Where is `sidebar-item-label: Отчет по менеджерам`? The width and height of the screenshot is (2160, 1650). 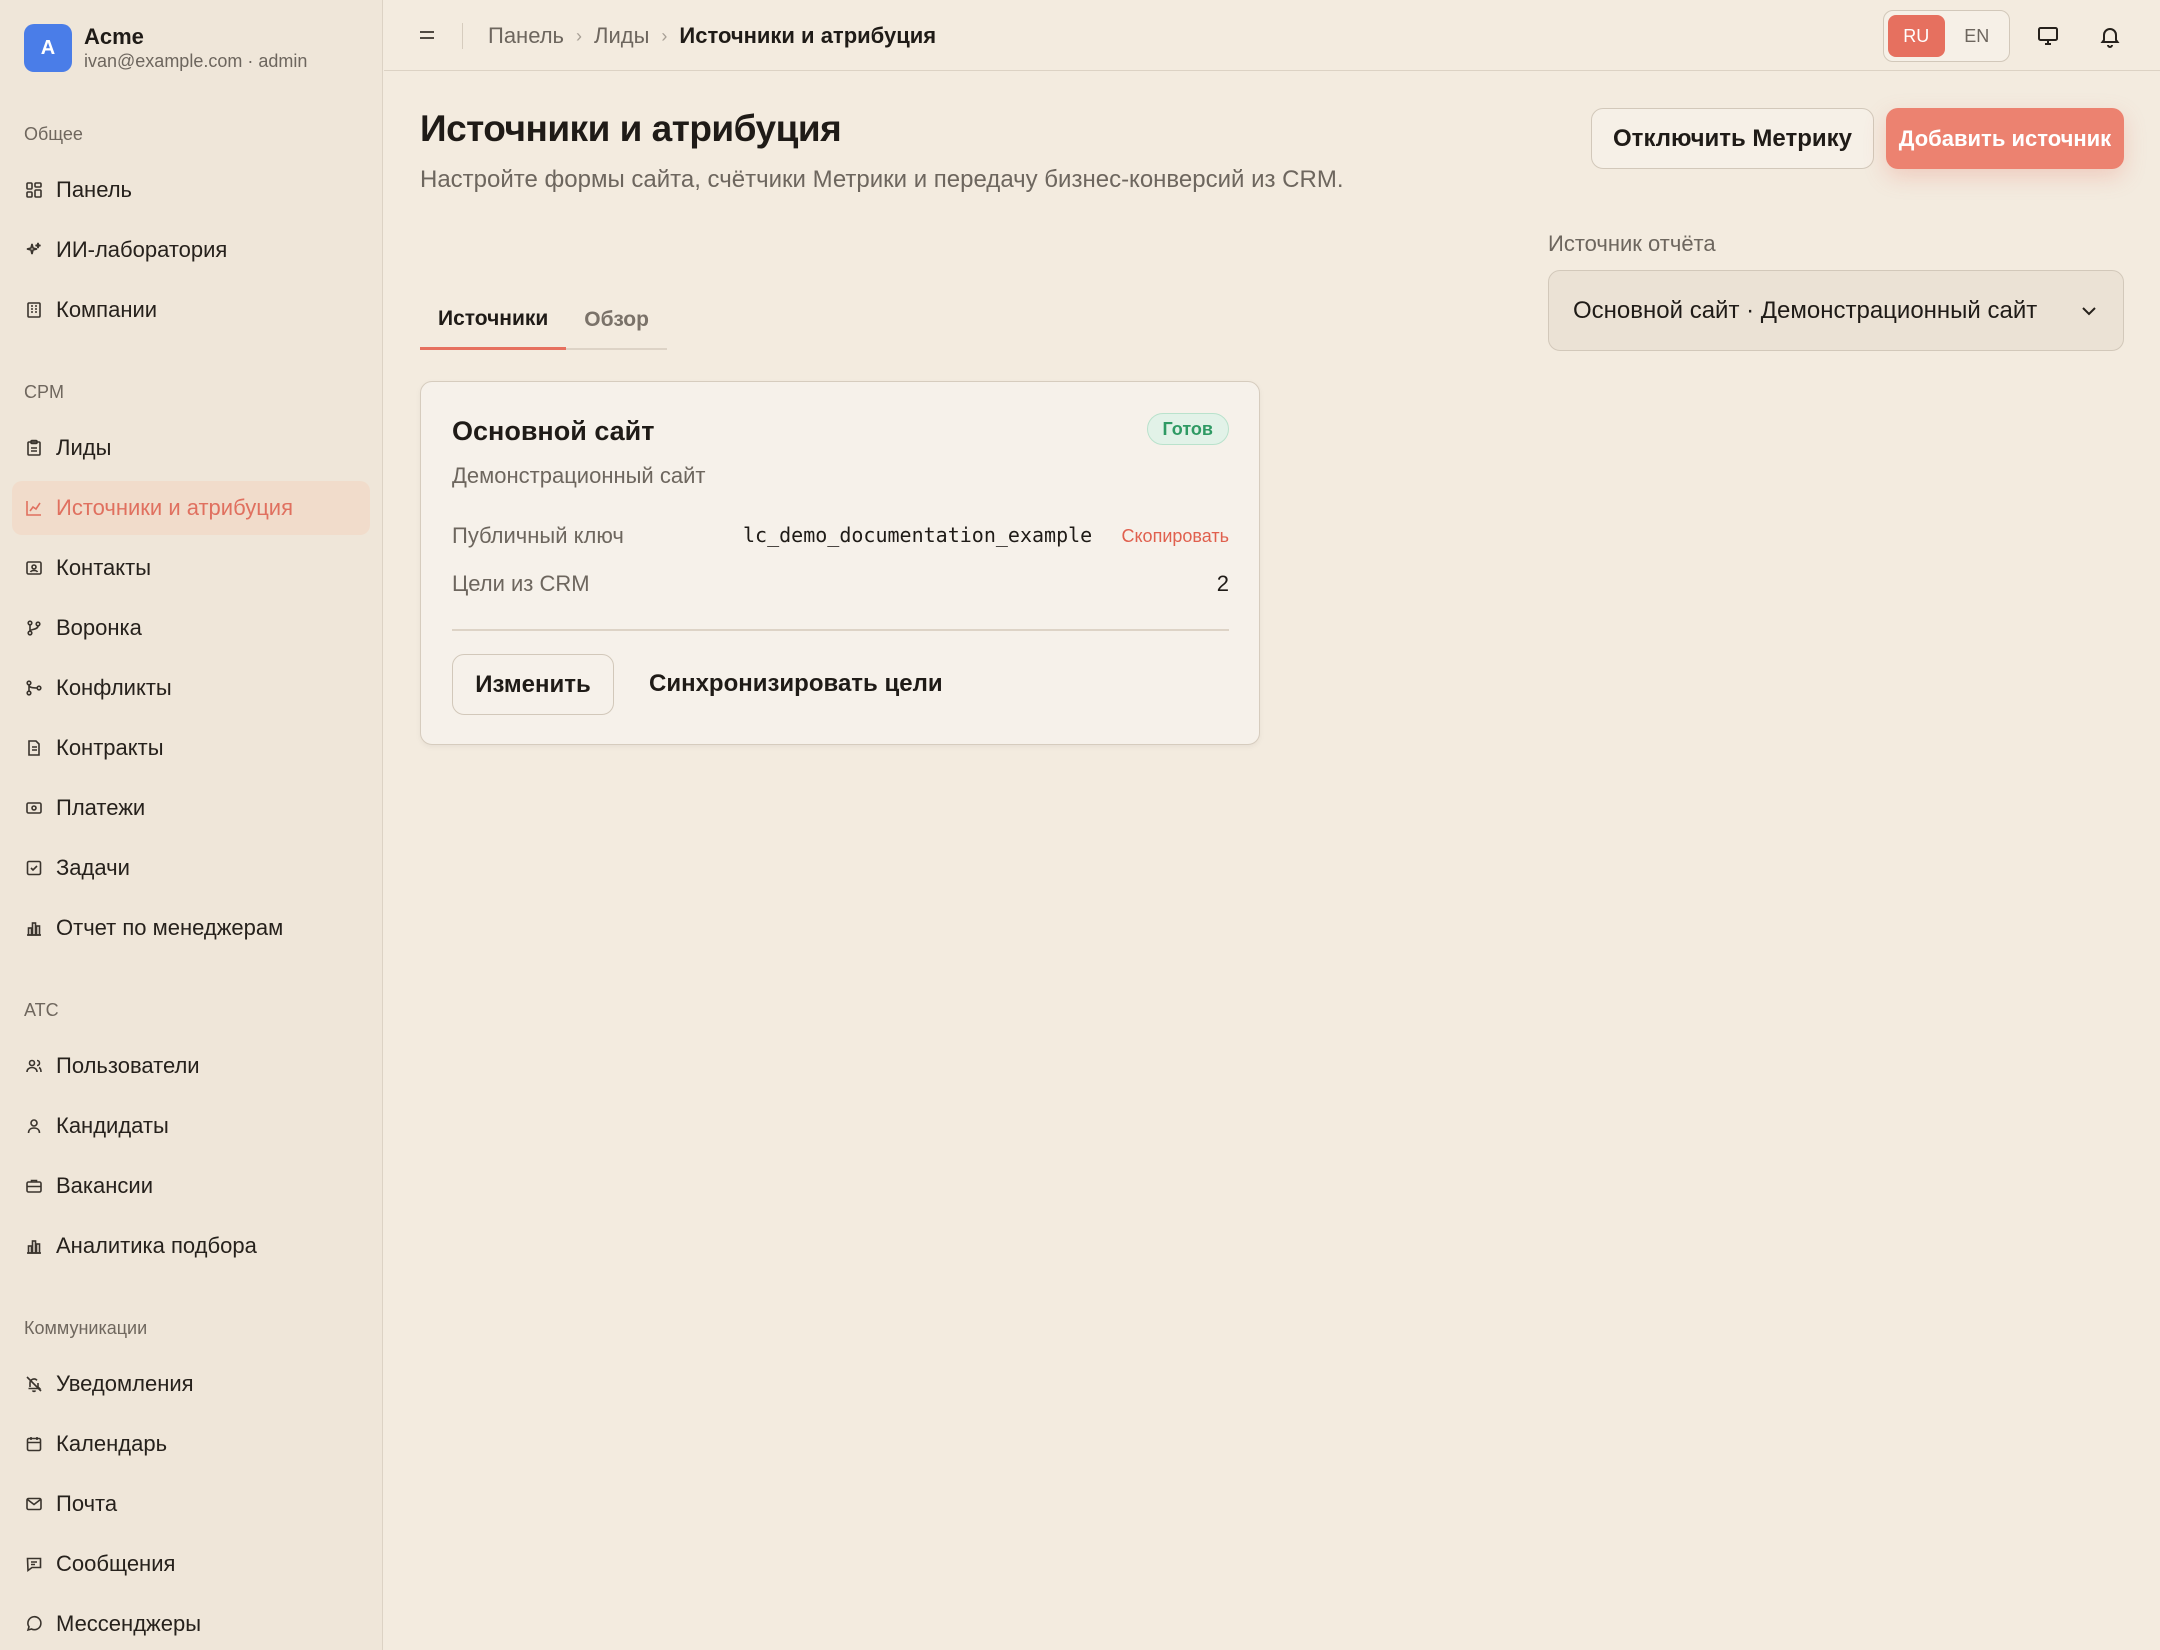 sidebar-item-label: Отчет по менеджерам is located at coordinates (170, 927).